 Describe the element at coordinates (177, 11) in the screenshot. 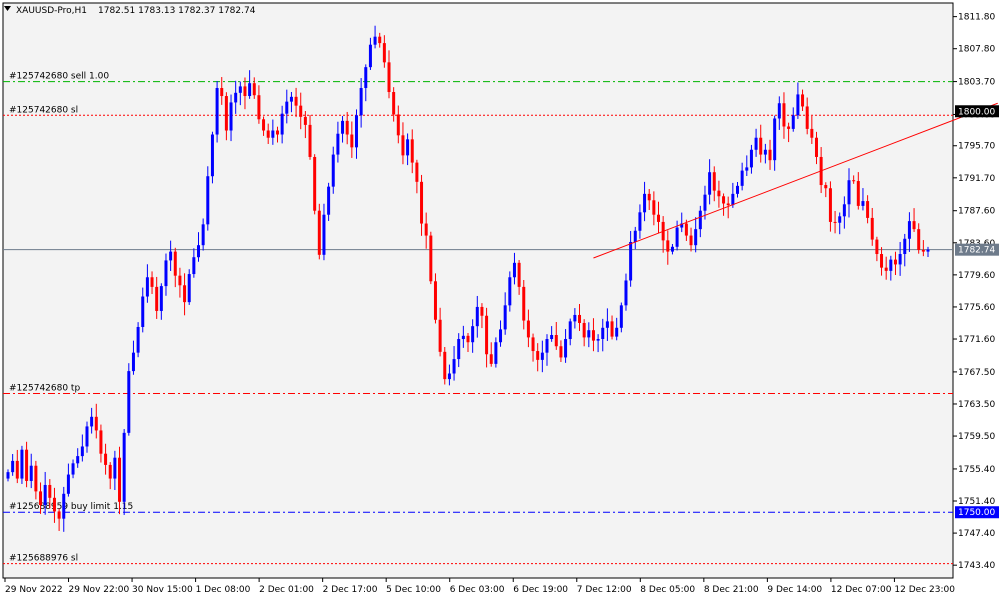

I see `ohlc-readout: 1782.51 1783.13 1782.37 1782.74` at that location.